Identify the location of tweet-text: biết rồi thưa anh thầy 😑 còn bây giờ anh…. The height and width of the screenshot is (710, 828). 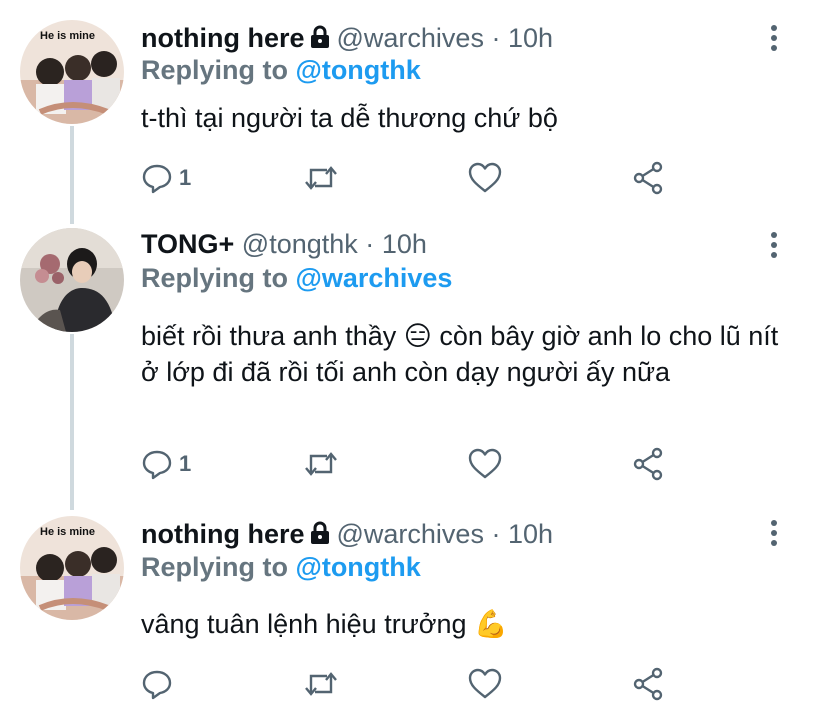
(460, 354).